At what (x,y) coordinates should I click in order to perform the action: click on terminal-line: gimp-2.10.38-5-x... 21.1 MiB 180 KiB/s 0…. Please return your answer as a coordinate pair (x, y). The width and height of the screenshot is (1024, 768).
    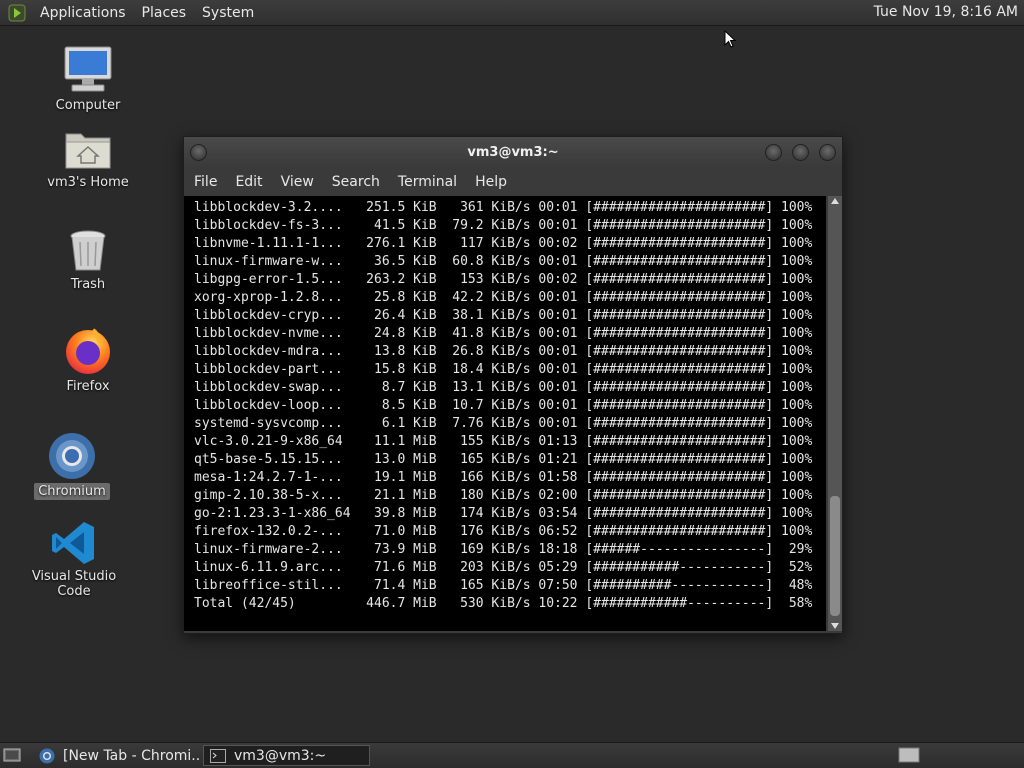
    Looking at the image, I should click on (503, 495).